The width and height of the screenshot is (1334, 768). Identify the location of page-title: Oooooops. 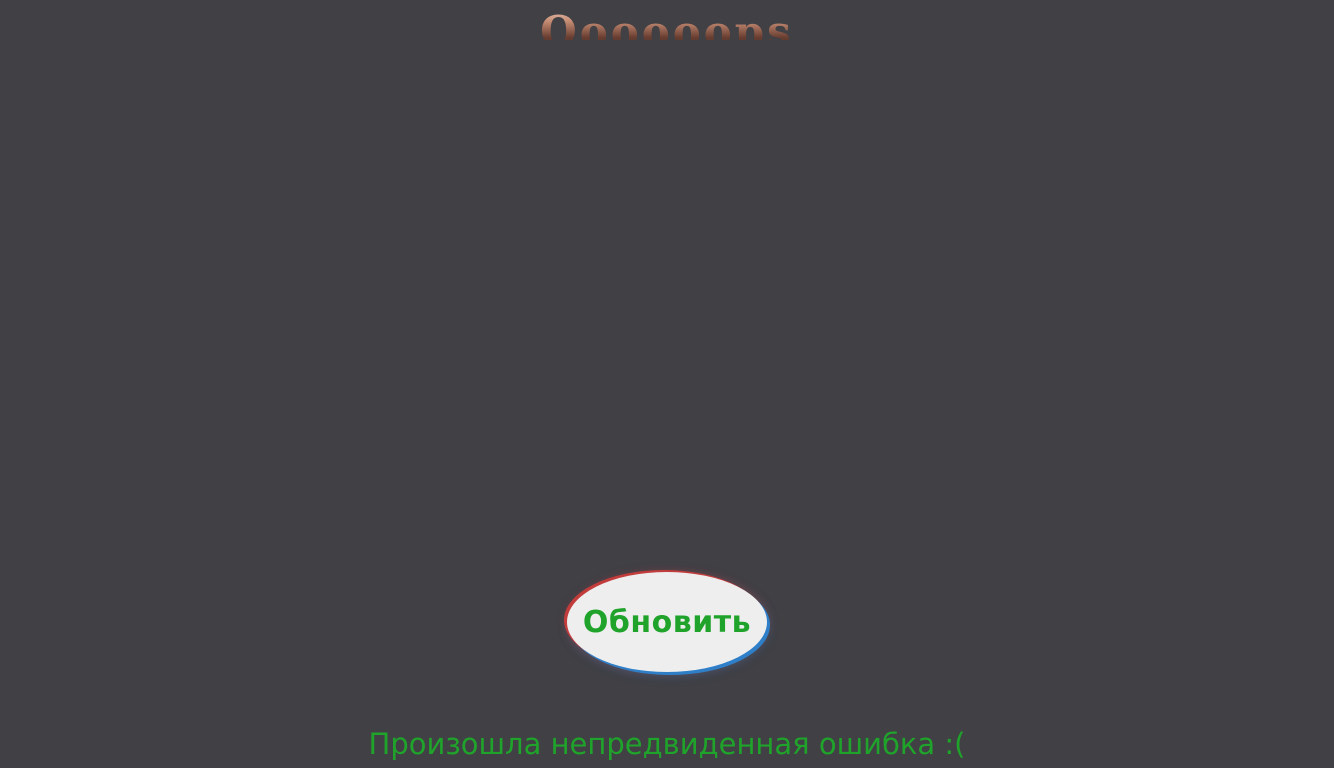
(667, 23).